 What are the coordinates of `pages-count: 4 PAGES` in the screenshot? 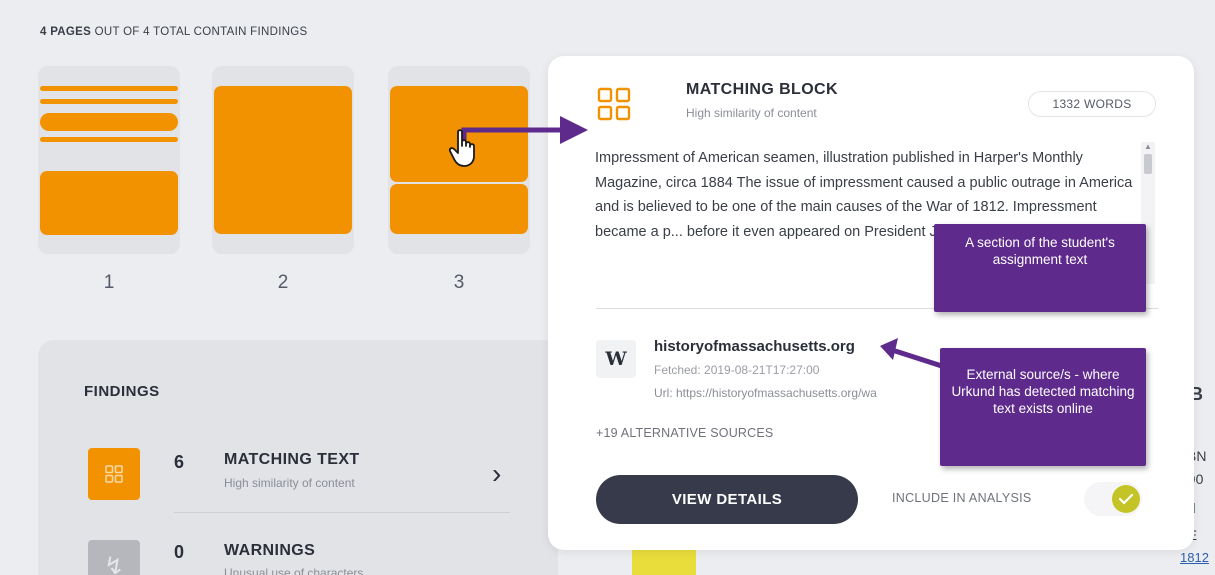 It's located at (66, 32).